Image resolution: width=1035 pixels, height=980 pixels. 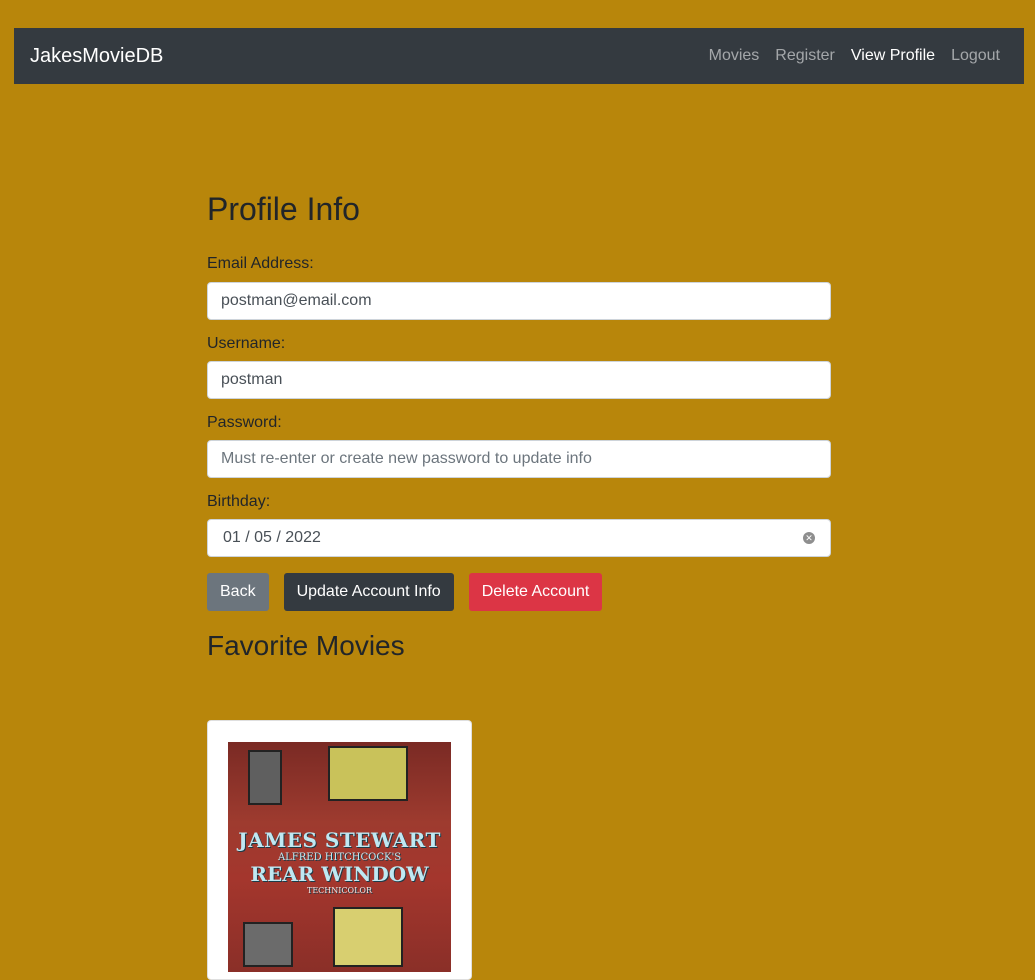 What do you see at coordinates (519, 379) in the screenshot?
I see `username-field` at bounding box center [519, 379].